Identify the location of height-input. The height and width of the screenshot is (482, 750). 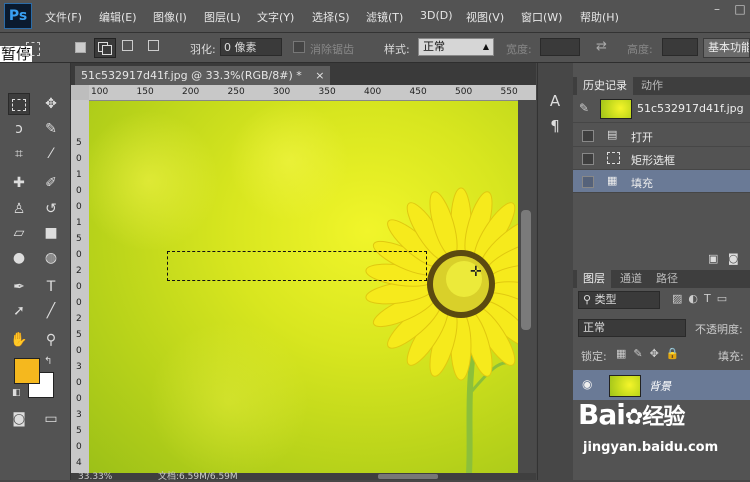
(680, 47).